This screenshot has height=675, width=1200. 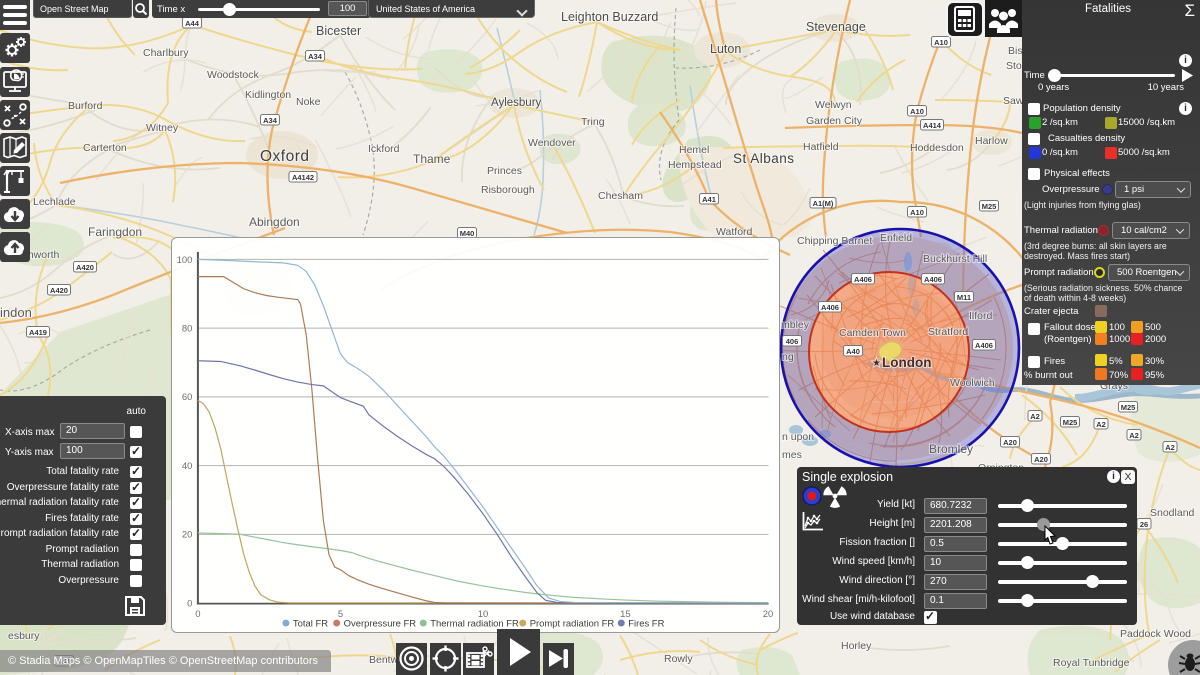 What do you see at coordinates (233, 75) in the screenshot?
I see `svg-text: Woodstock` at bounding box center [233, 75].